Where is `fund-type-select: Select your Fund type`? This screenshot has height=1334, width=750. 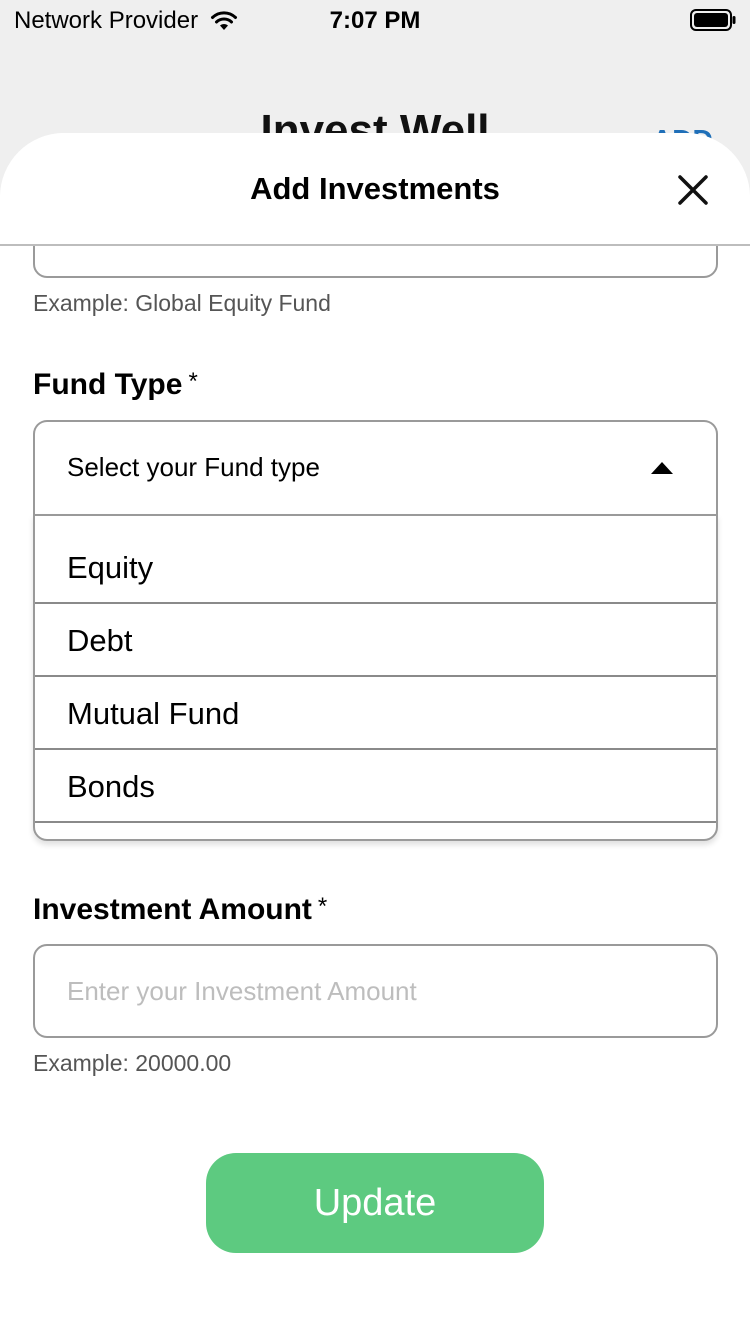 fund-type-select: Select your Fund type is located at coordinates (375, 468).